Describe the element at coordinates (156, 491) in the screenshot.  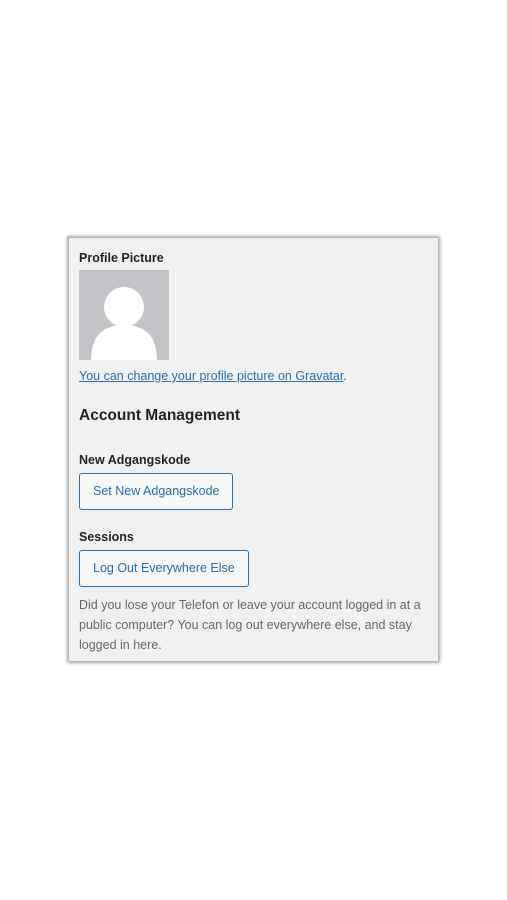
I see `set-new-password-button: Set New Adgangskode` at that location.